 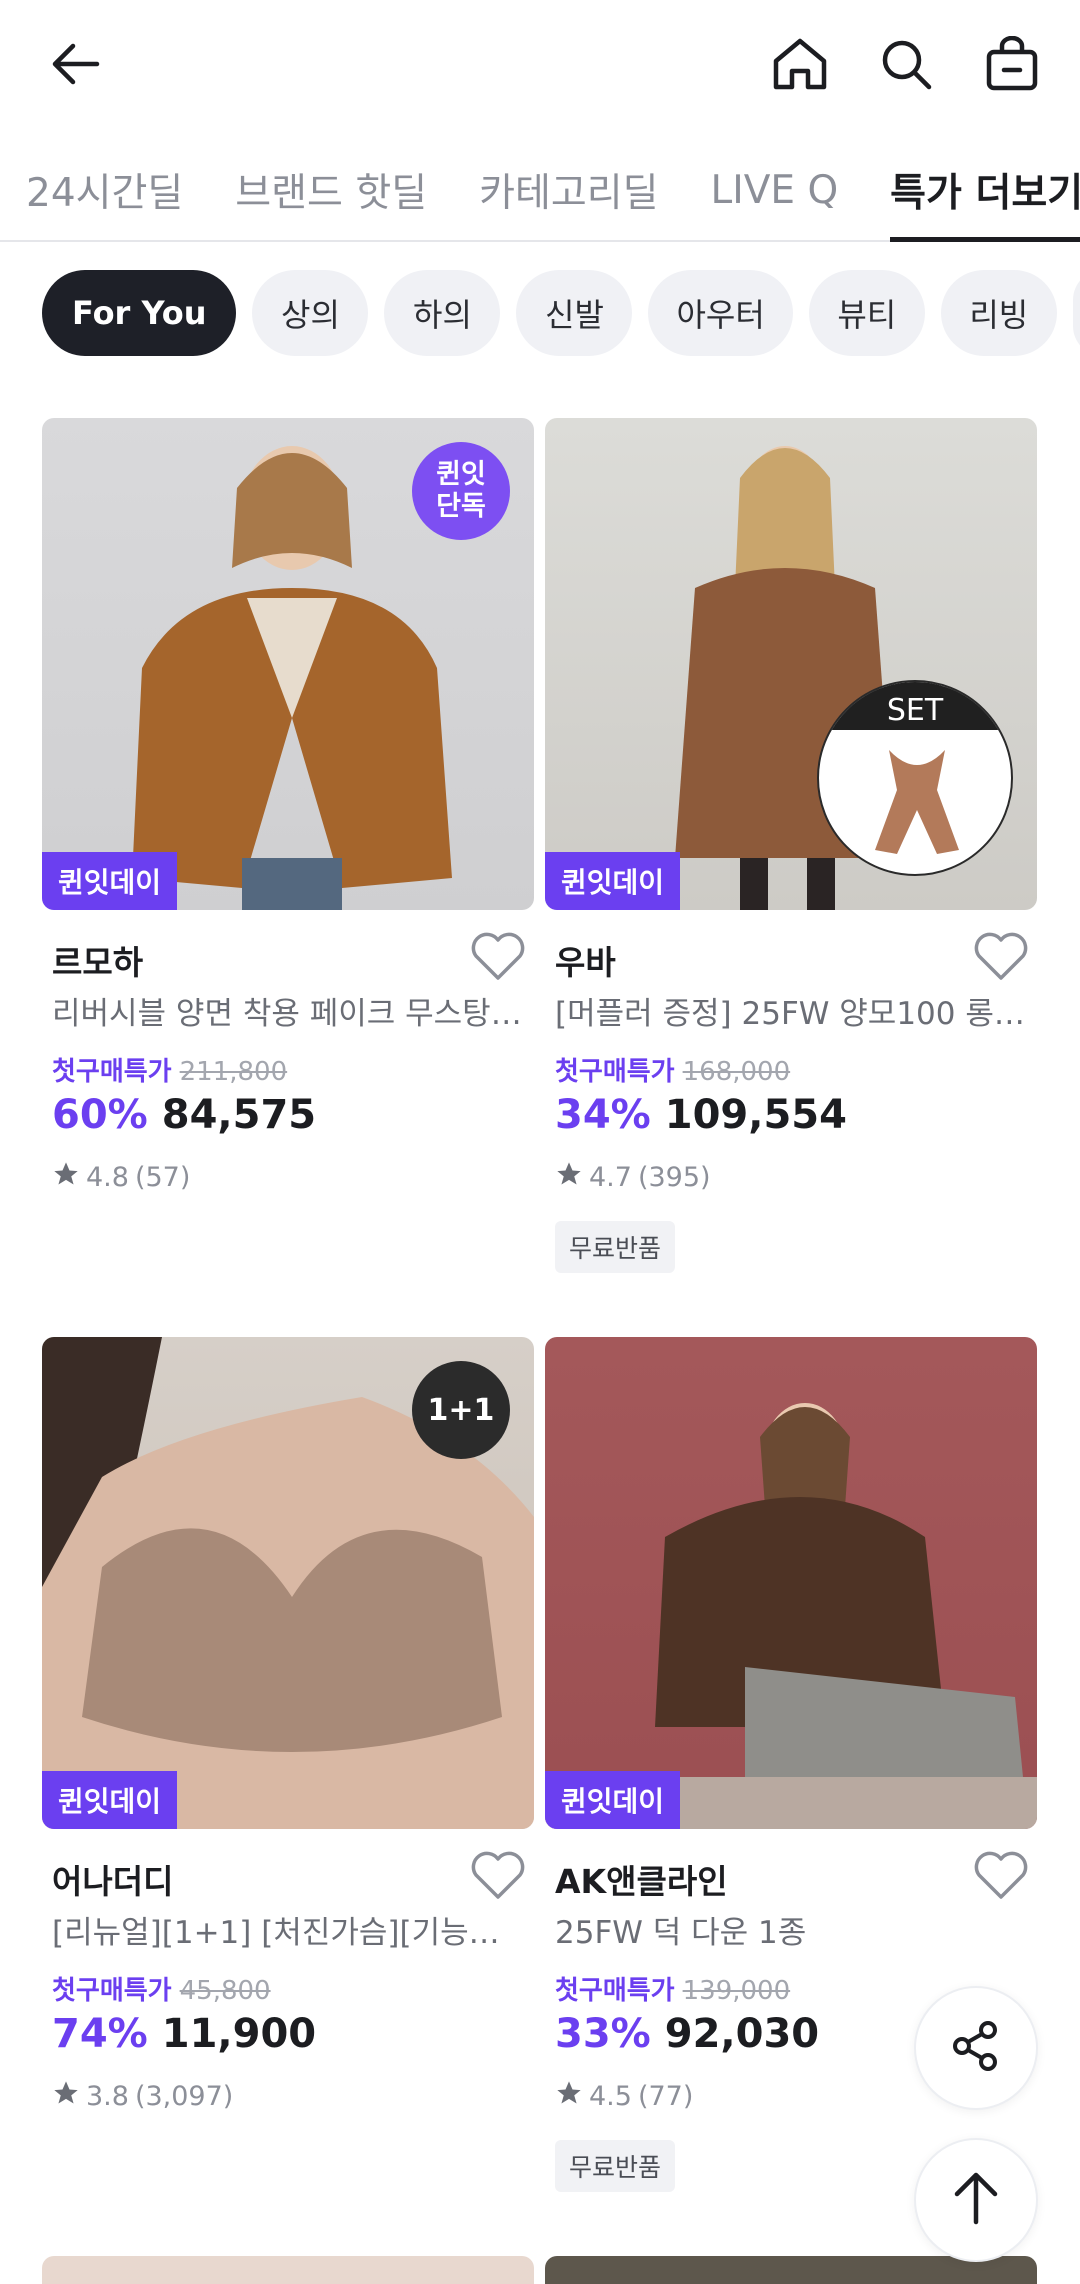 I want to click on rating: 4.7 (395), so click(x=791, y=1177).